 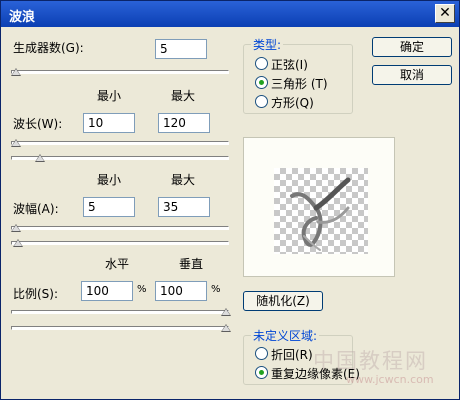 I want to click on generators-input: 5, so click(x=181, y=49).